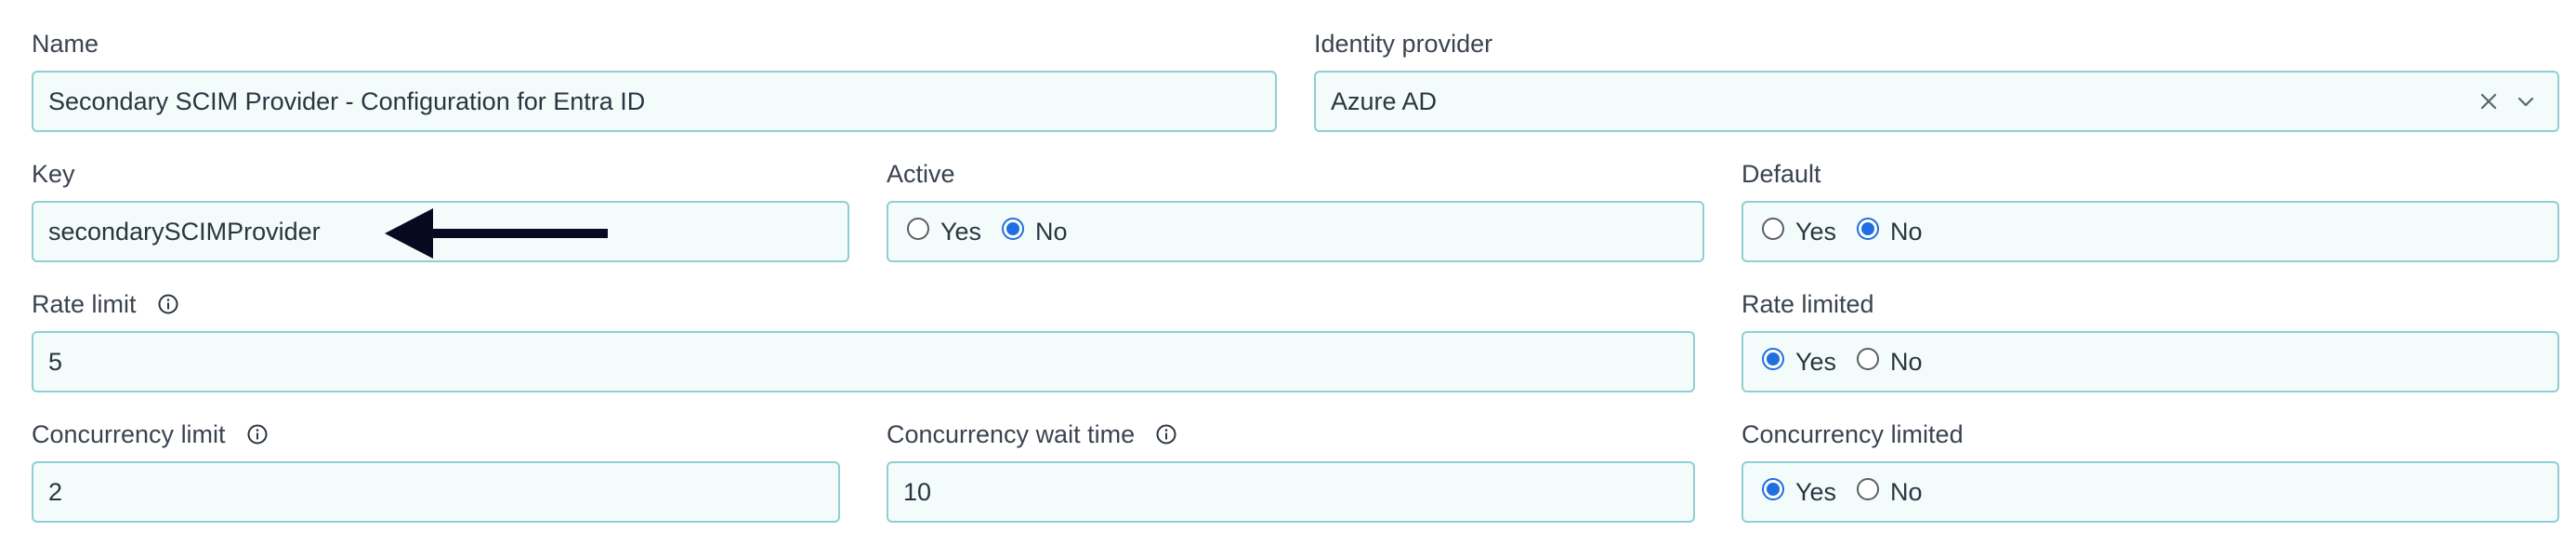 The width and height of the screenshot is (2576, 545). What do you see at coordinates (65, 44) in the screenshot?
I see `name-label: Name` at bounding box center [65, 44].